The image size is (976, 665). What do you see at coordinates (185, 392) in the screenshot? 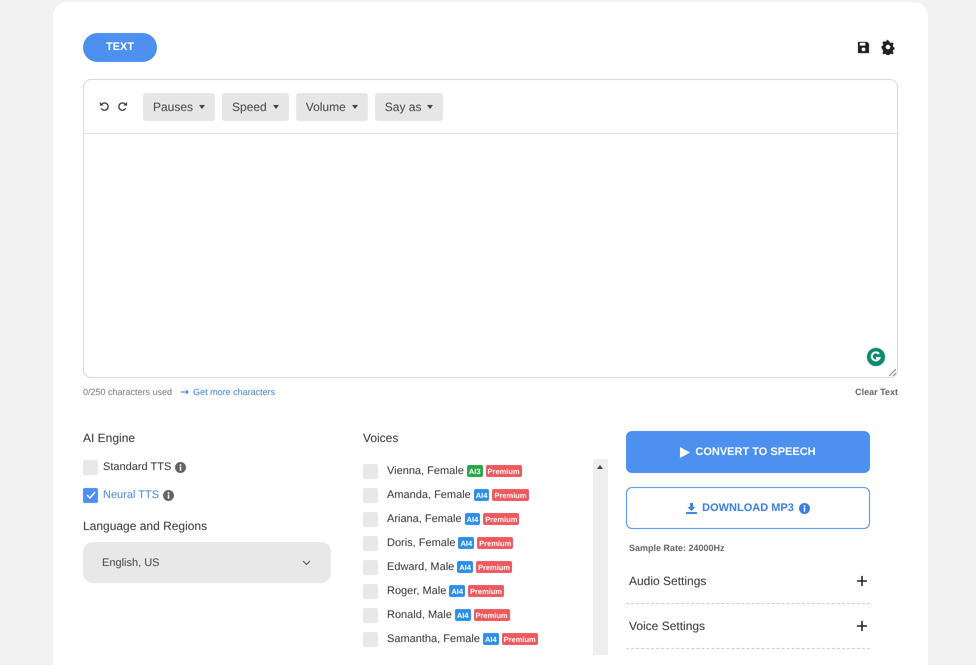
I see `arrow-icon` at bounding box center [185, 392].